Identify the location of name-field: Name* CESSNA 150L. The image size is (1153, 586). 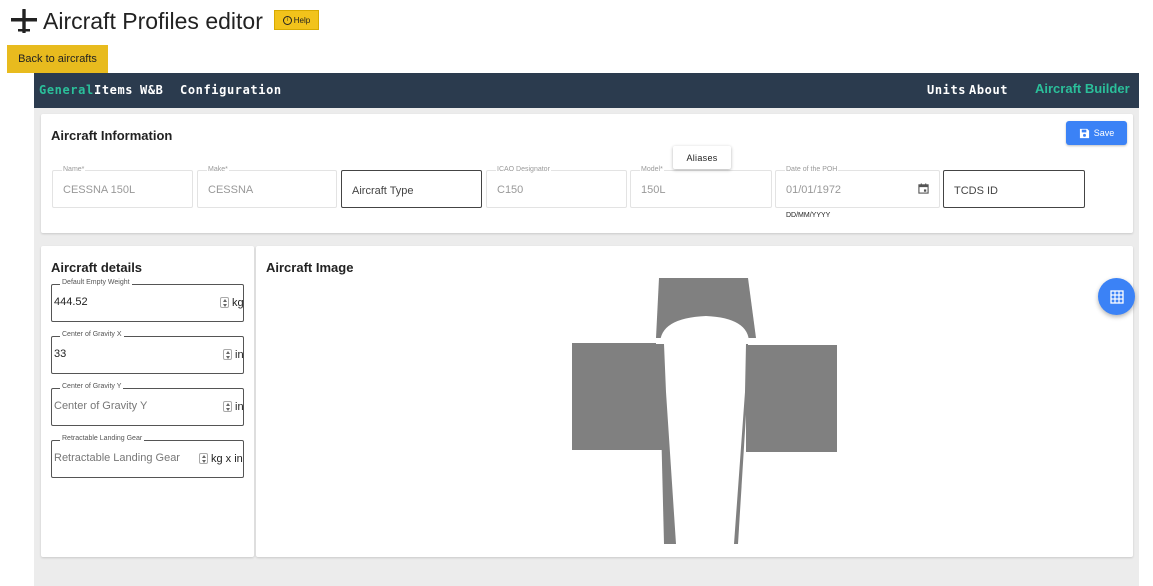
(122, 187).